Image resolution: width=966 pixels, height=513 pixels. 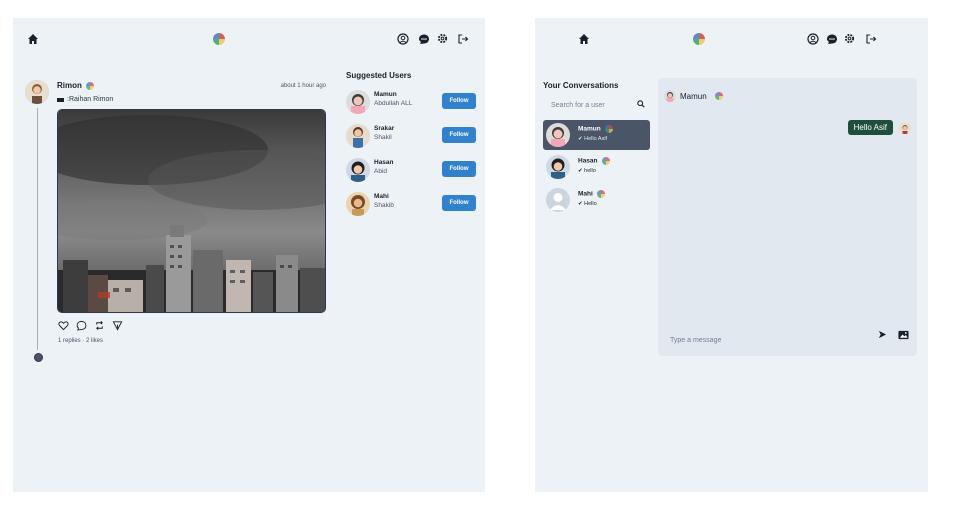 What do you see at coordinates (90, 325) in the screenshot?
I see `post-actions` at bounding box center [90, 325].